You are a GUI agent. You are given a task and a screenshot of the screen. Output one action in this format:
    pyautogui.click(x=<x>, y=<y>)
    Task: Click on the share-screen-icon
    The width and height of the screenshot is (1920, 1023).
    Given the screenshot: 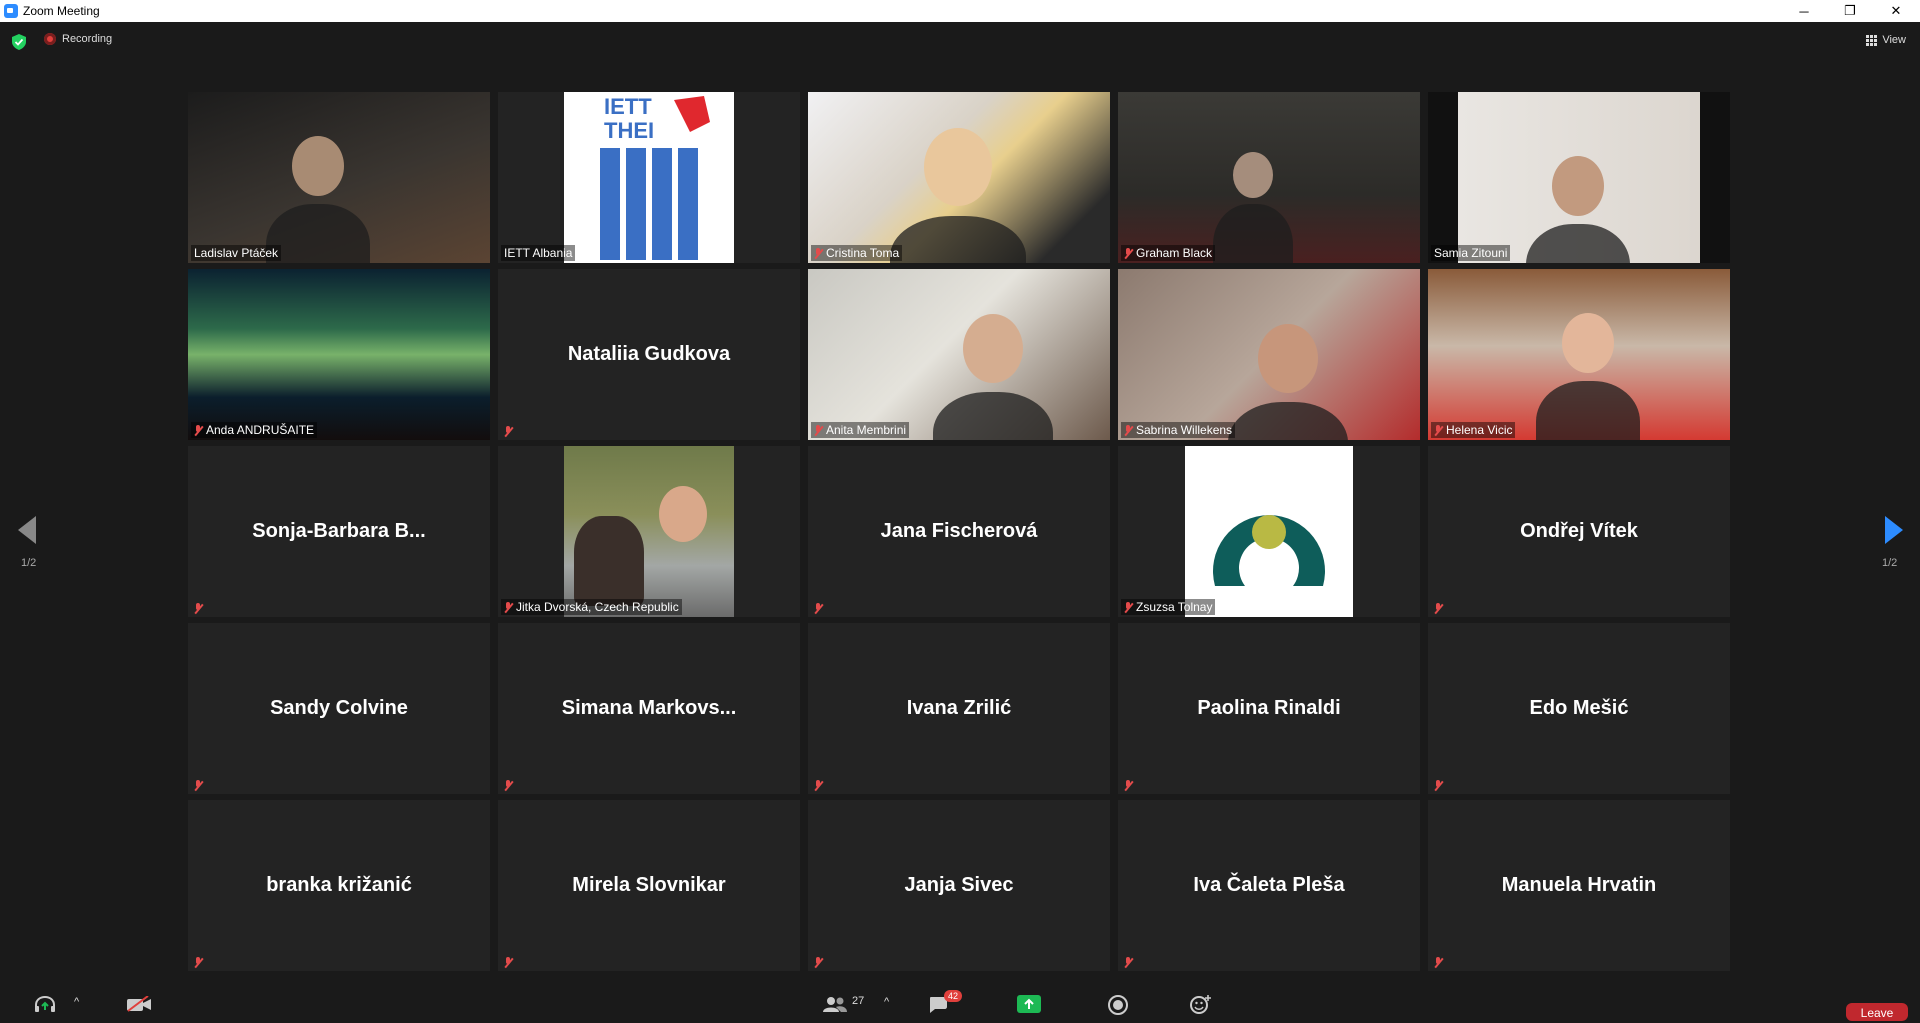 What is the action you would take?
    pyautogui.click(x=1029, y=1004)
    